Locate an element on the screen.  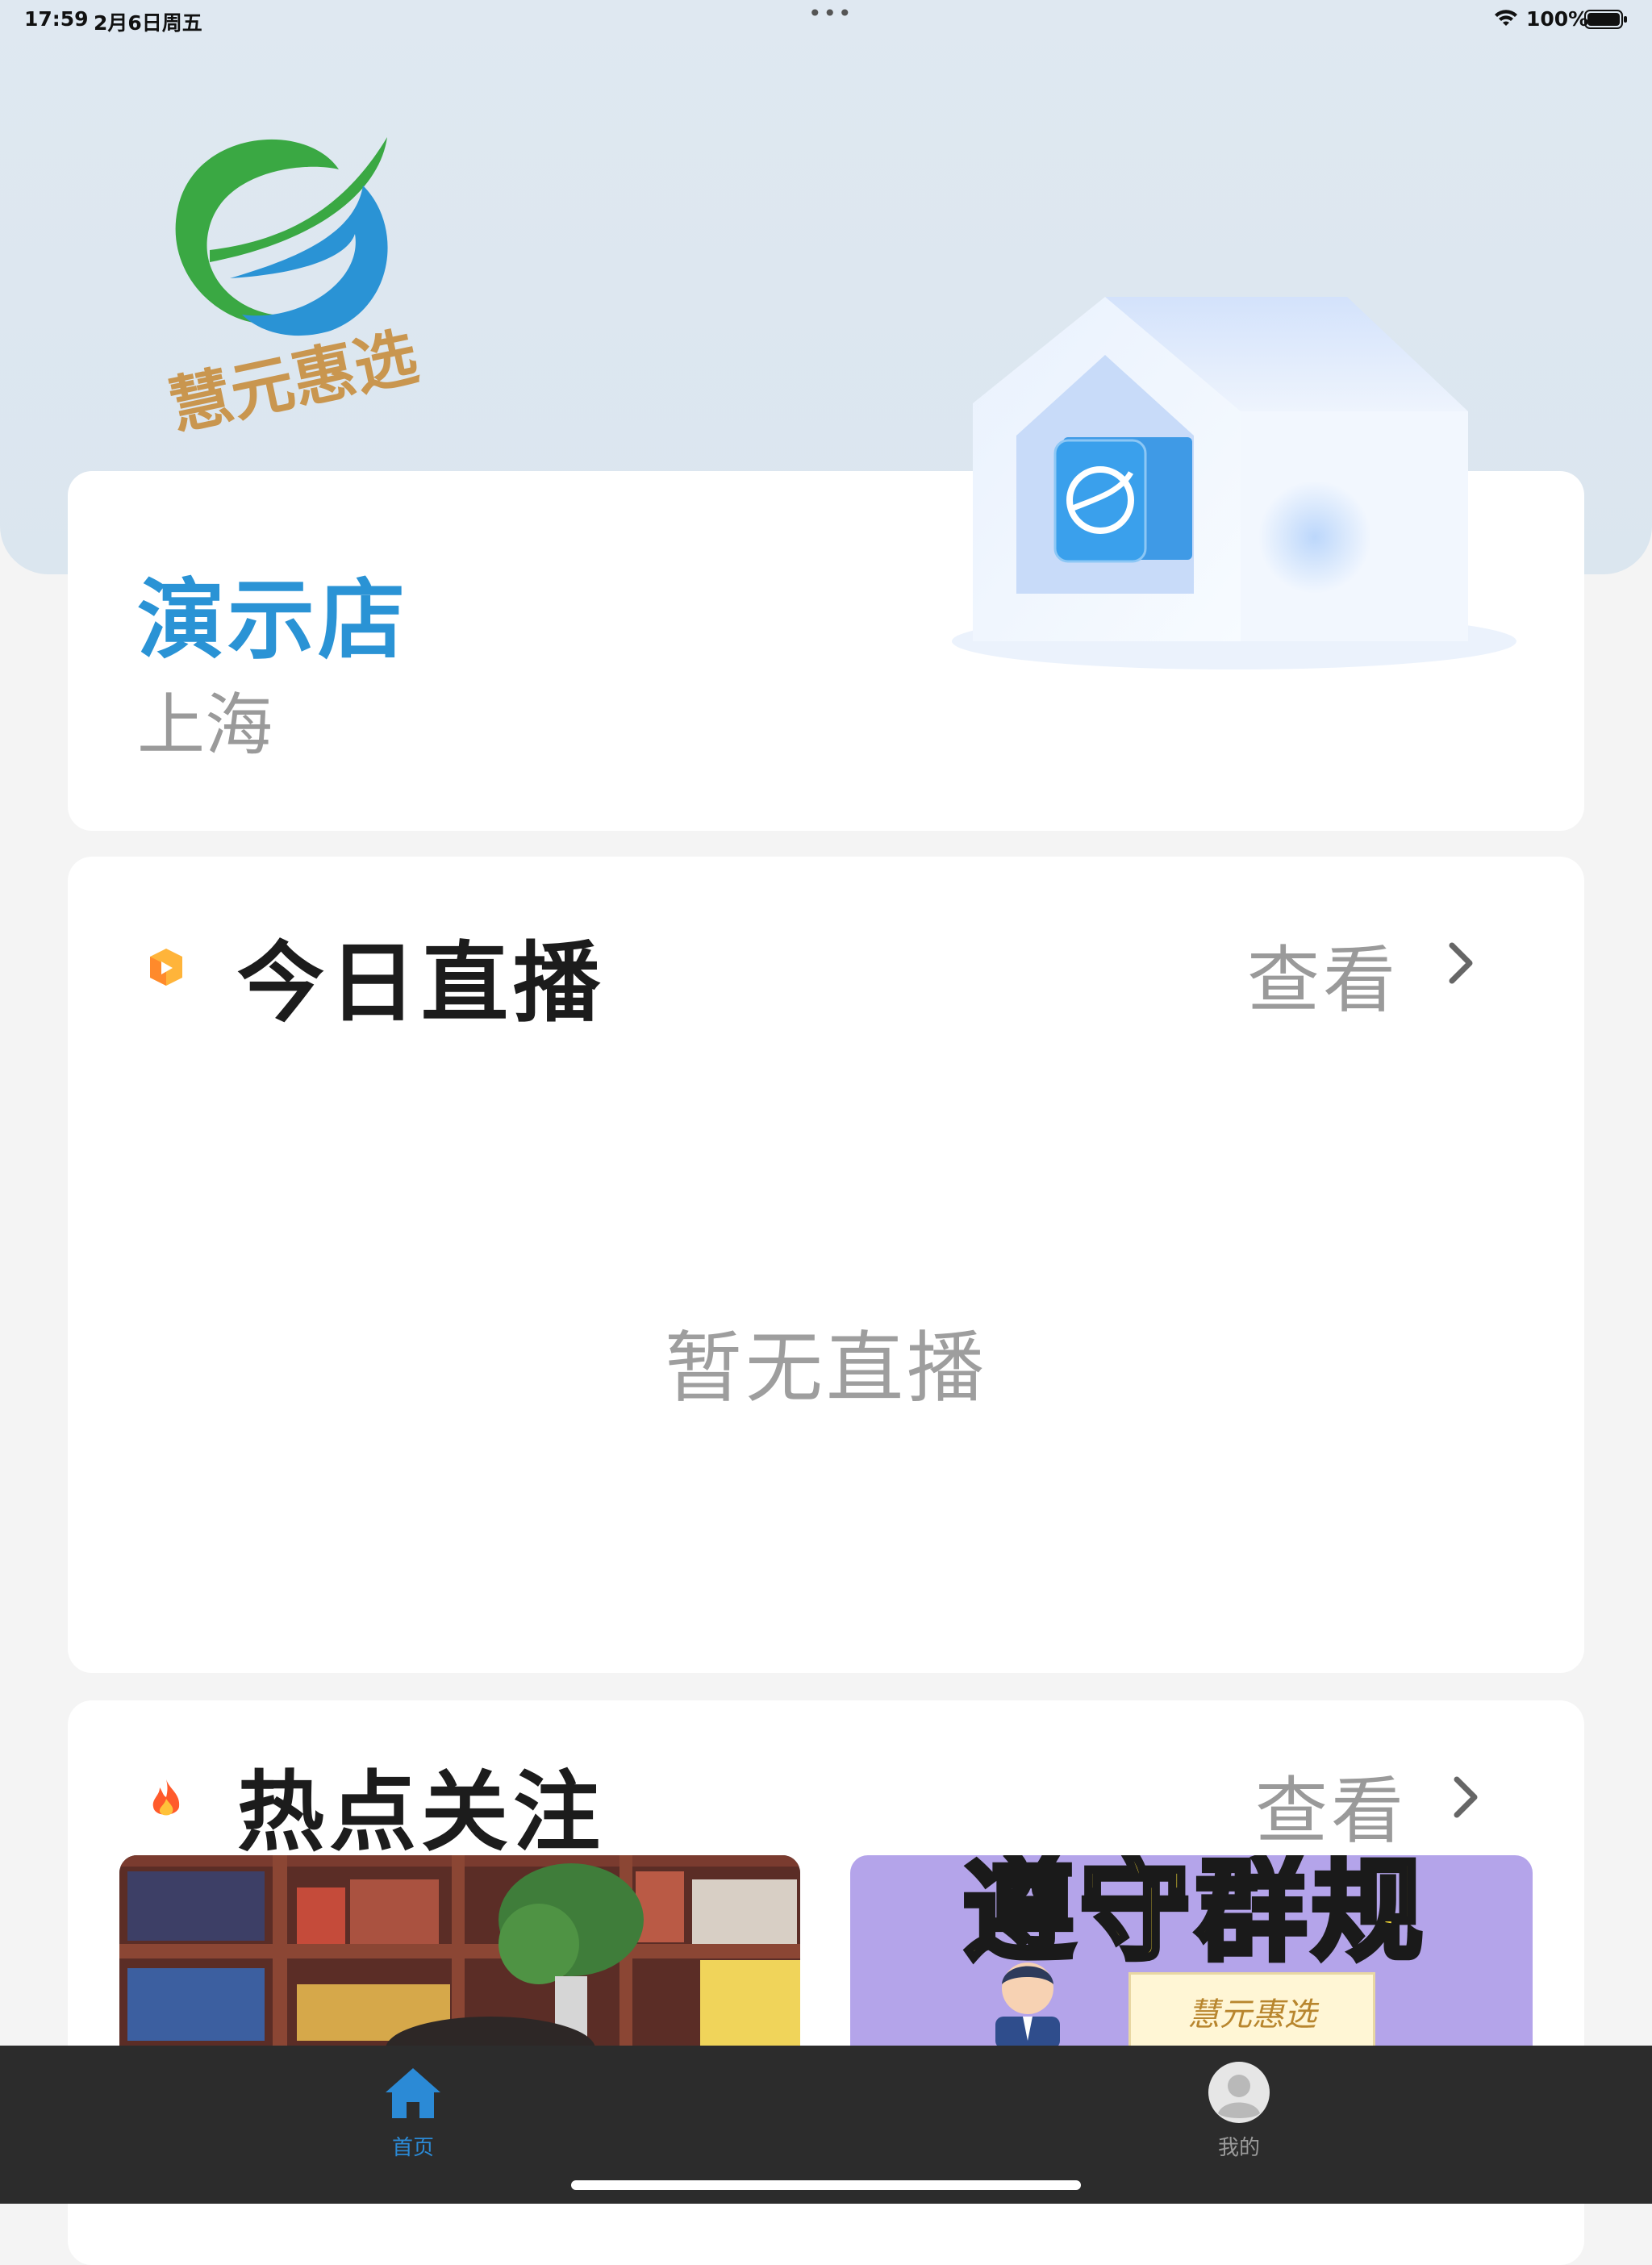
tab-mine: 我的 is located at coordinates (1239, 2106).